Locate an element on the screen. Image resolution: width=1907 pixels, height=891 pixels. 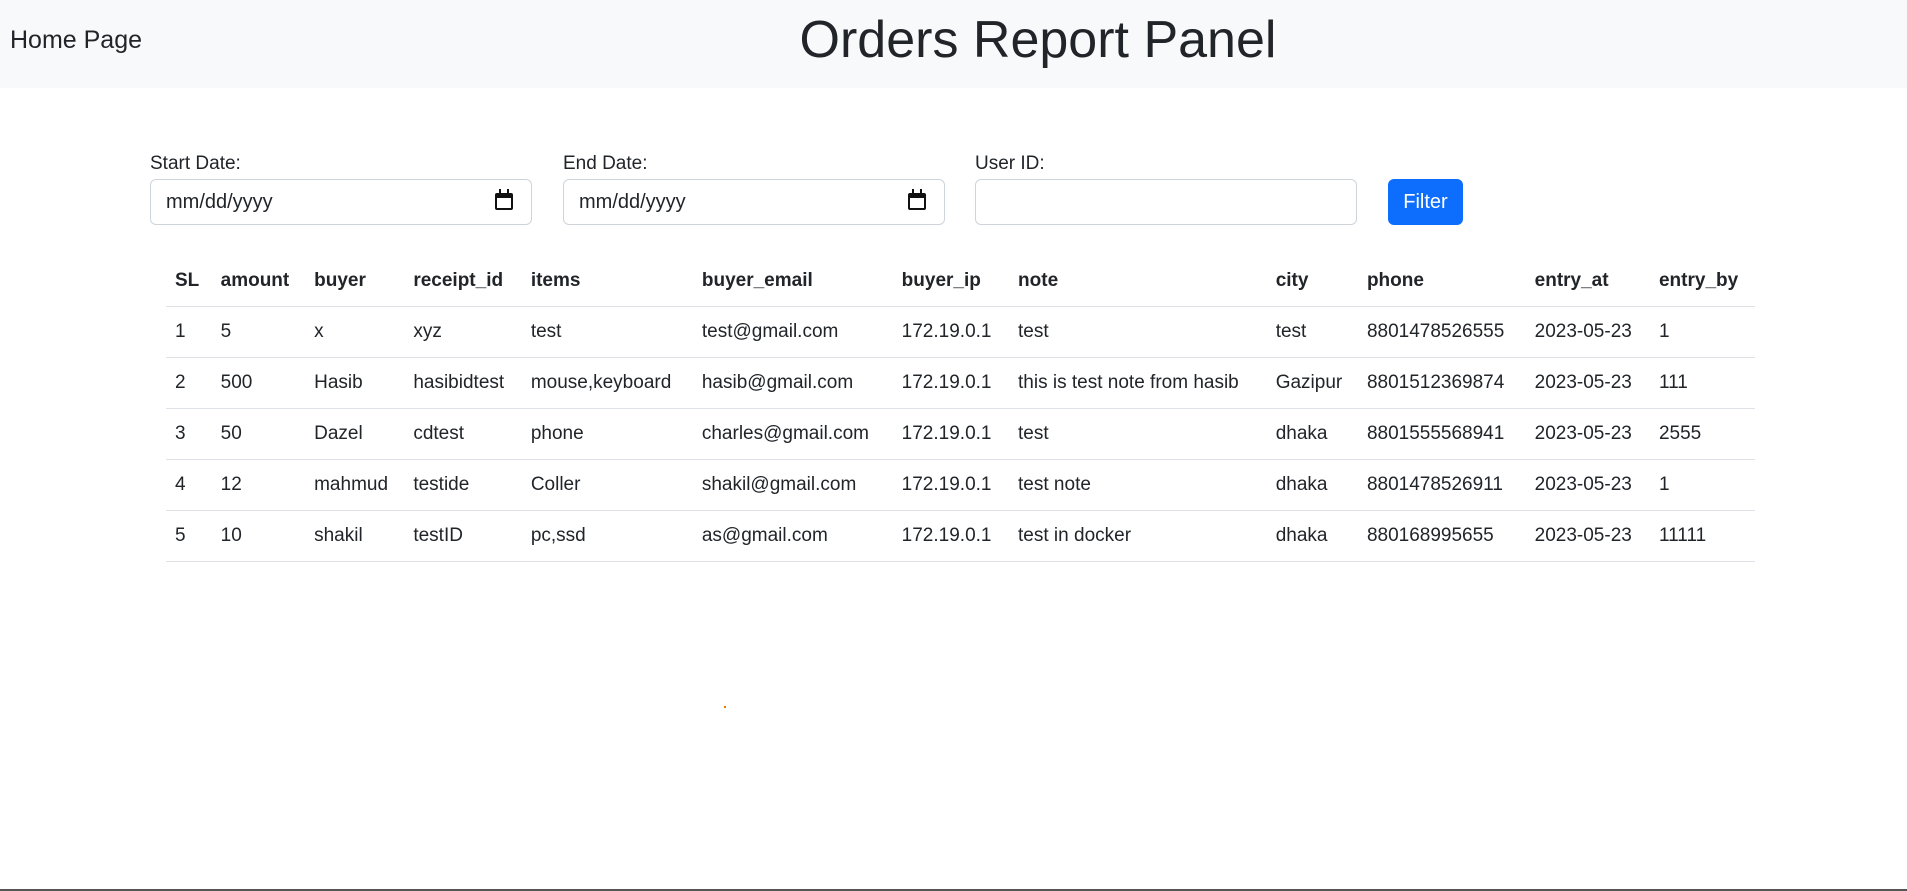
column-header-buyer-ip: buyer_ip is located at coordinates (951, 281).